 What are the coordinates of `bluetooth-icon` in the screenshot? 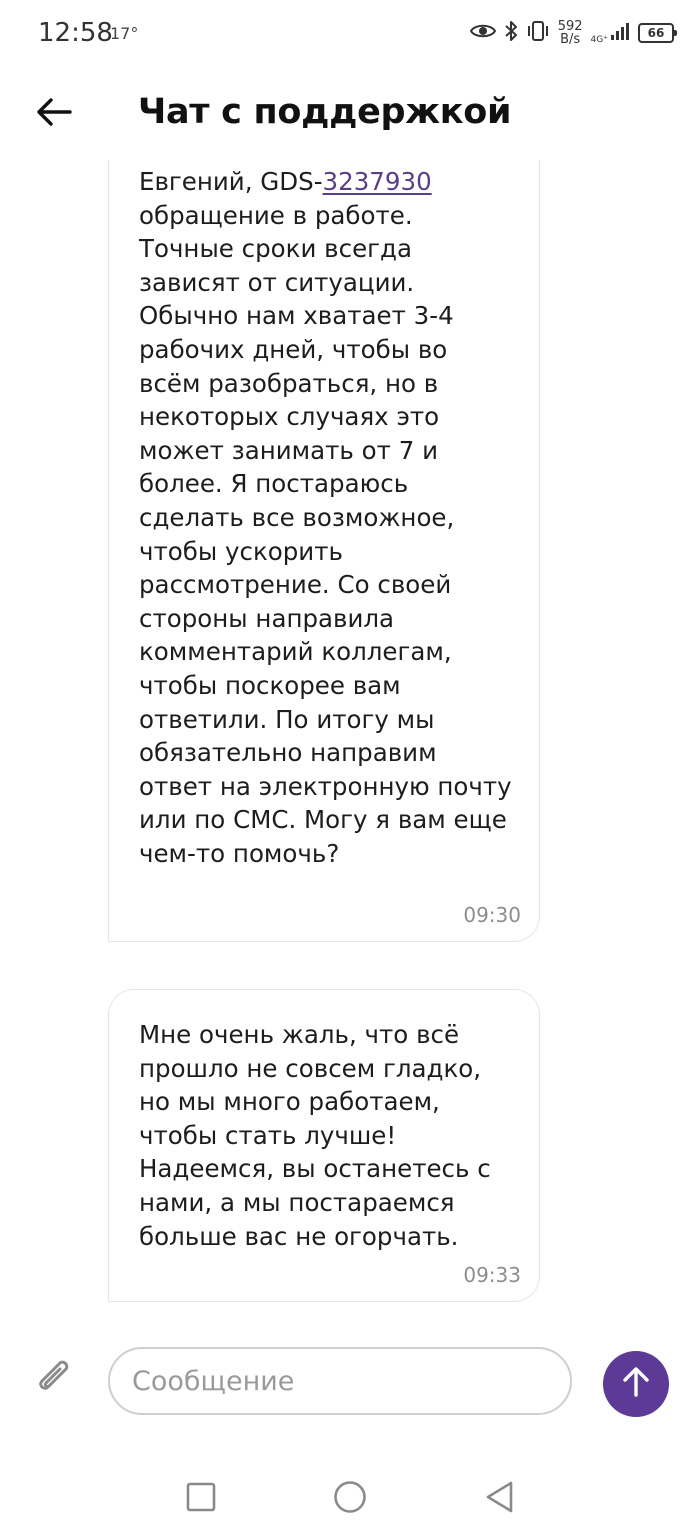 It's located at (511, 33).